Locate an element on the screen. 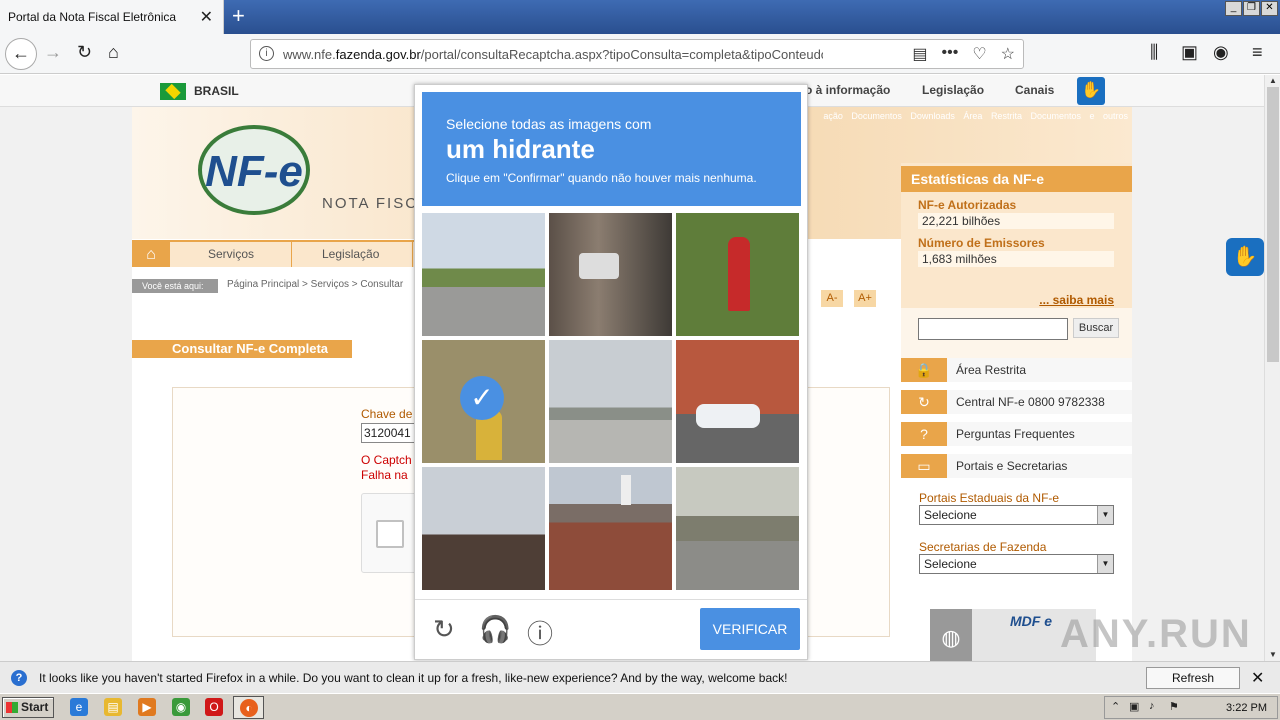 This screenshot has width=1280, height=720. tile-bare-tree is located at coordinates (483, 528).